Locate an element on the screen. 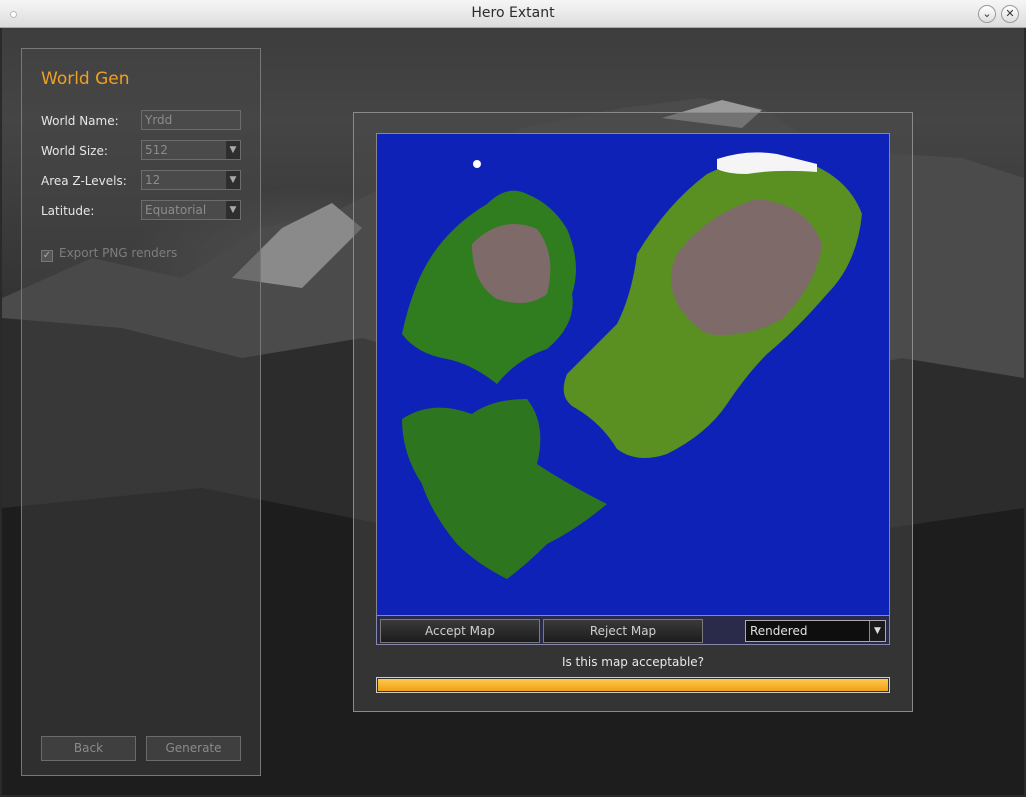 The height and width of the screenshot is (797, 1026). area-z-levels-value: 12 is located at coordinates (153, 180).